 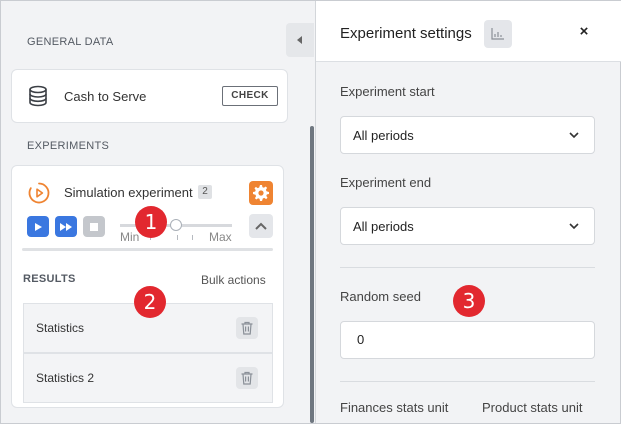 I want to click on stop-icon, so click(x=94, y=226).